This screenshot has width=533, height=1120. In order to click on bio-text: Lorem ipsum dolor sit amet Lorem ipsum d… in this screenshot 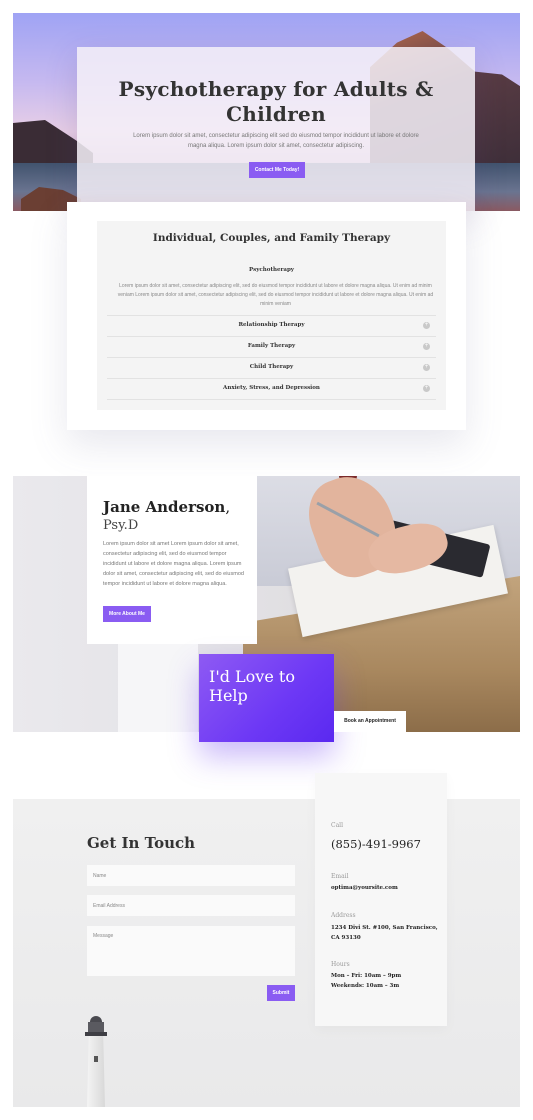, I will do `click(173, 564)`.